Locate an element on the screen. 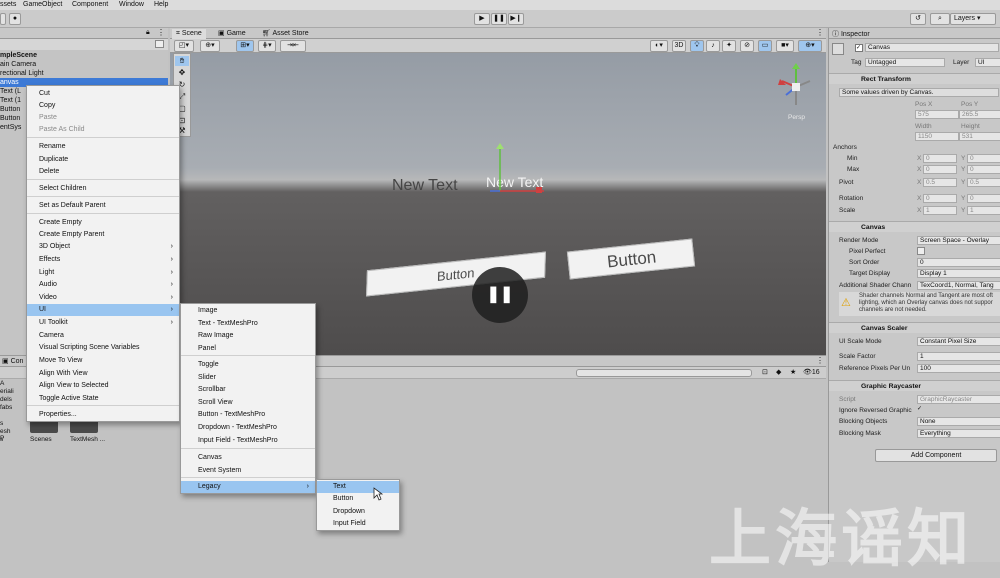 Image resolution: width=1000 pixels, height=578 pixels. context-menu-item-video: Video › is located at coordinates (103, 298).